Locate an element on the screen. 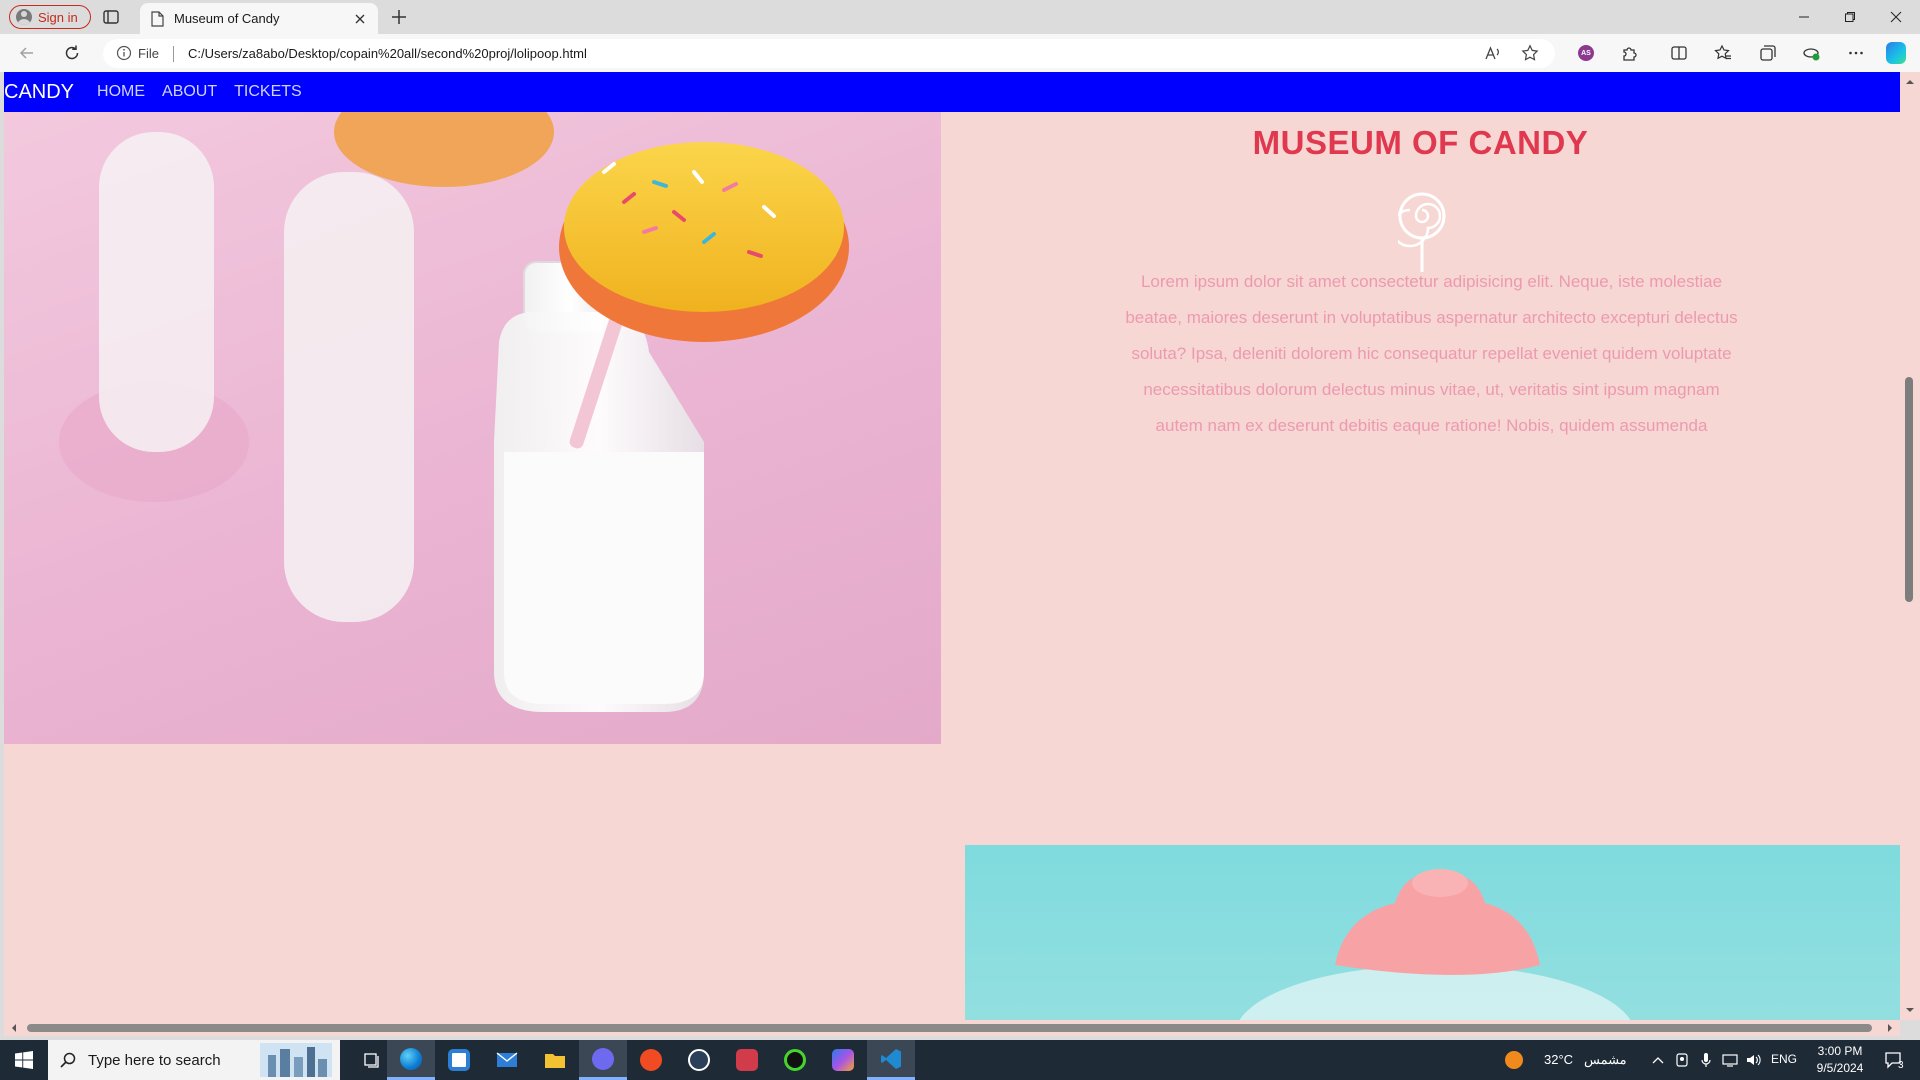 The image size is (1920, 1080). vertical-scroll-thumb is located at coordinates (1909, 489).